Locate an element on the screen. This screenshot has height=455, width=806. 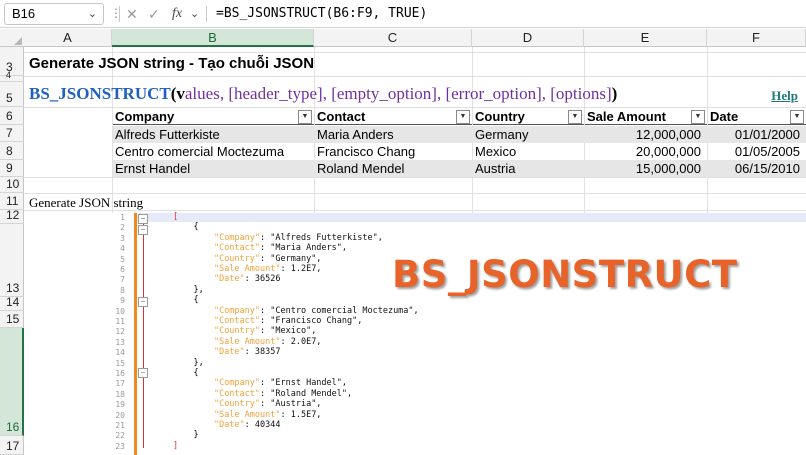
code-line: "Date": 40344 is located at coordinates (247, 425).